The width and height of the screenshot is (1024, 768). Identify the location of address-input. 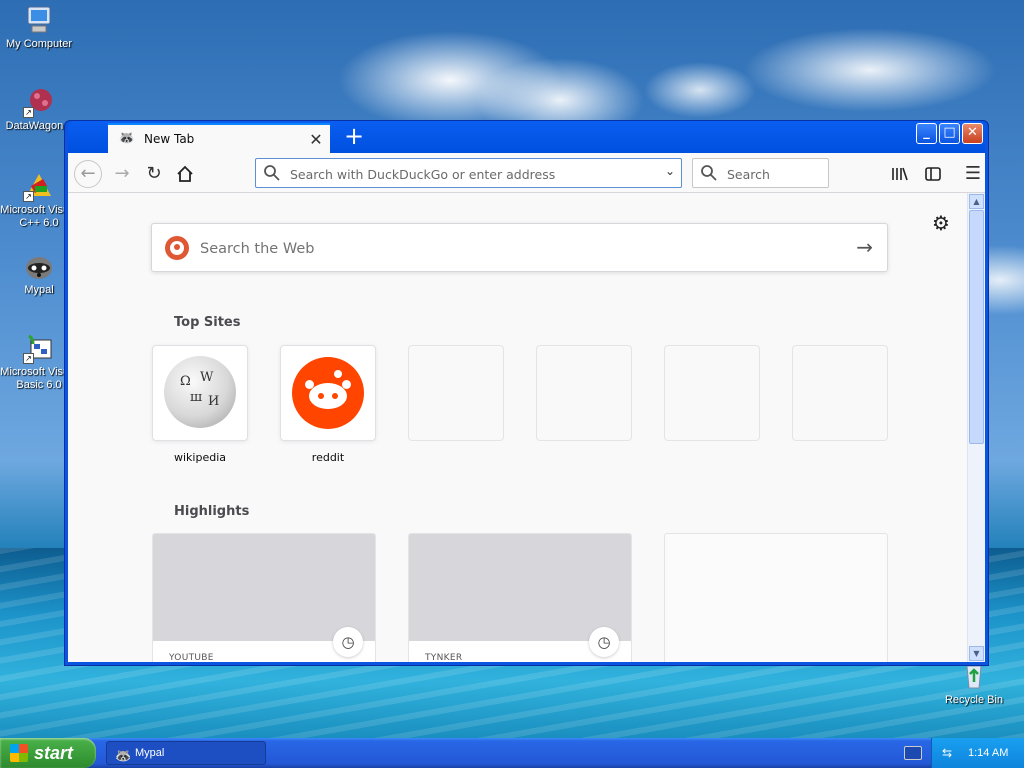
(470, 174).